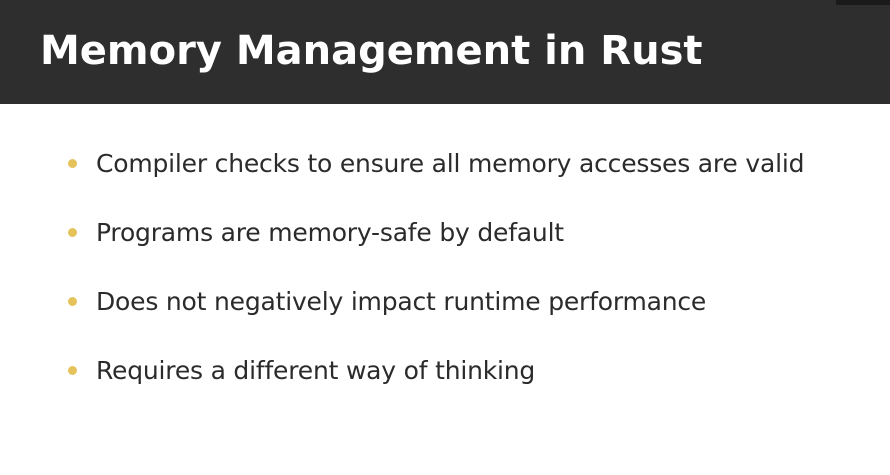  Describe the element at coordinates (863, 2) in the screenshot. I see `corner-mark` at that location.